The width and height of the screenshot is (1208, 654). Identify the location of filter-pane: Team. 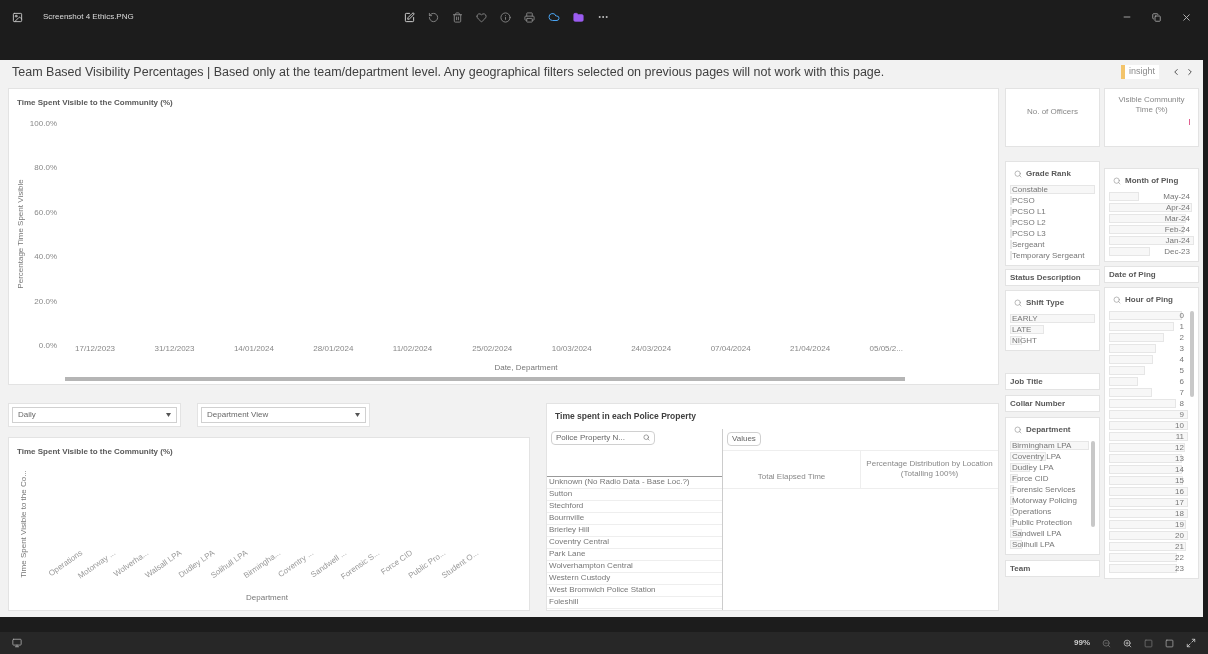
(1052, 568).